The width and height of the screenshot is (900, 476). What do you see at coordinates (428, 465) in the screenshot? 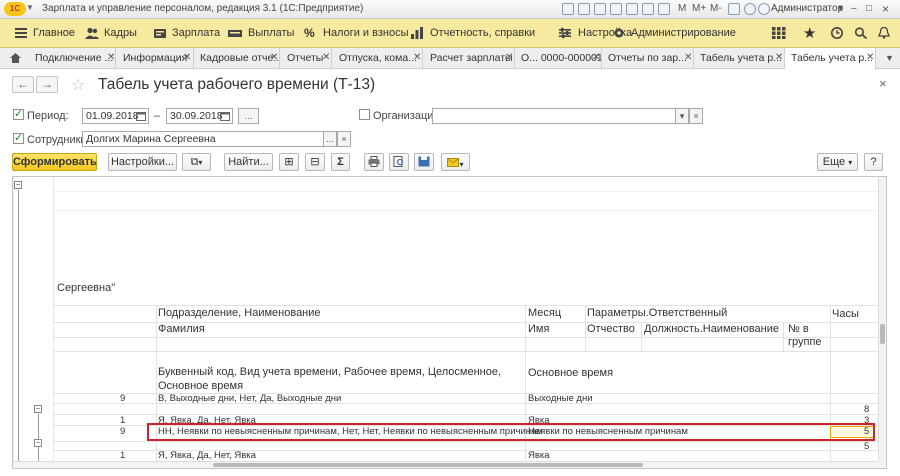
I see `horizontal-scroll-thumb` at bounding box center [428, 465].